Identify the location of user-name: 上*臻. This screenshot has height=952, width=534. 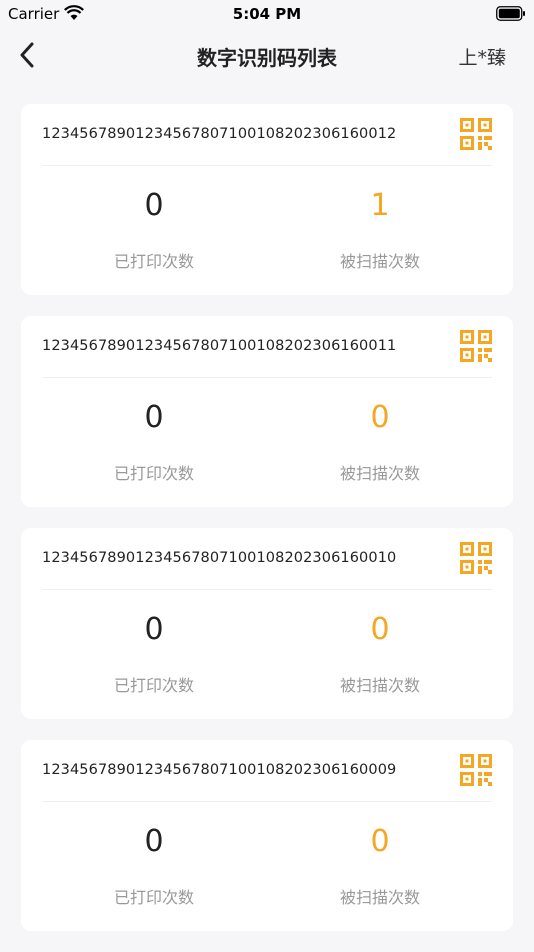
(482, 58).